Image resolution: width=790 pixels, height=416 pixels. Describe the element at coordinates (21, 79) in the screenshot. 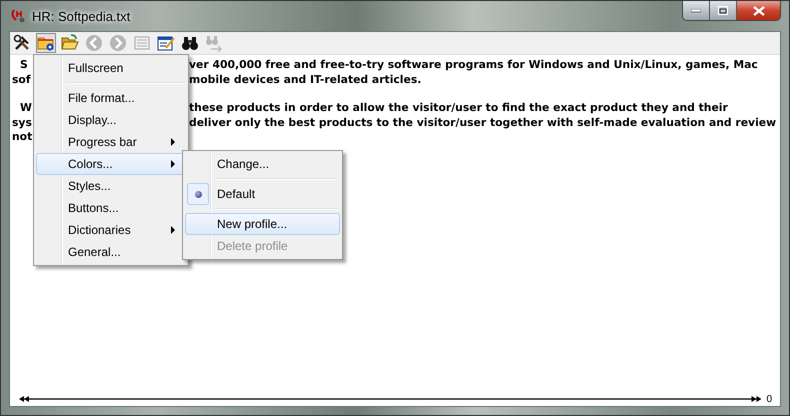

I see `text-fragment: sof` at that location.